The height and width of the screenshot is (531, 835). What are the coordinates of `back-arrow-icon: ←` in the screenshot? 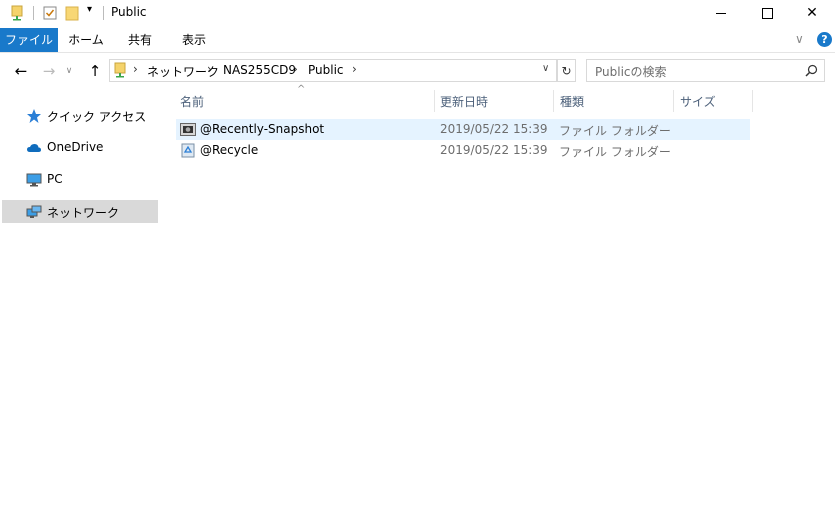 It's located at (21, 71).